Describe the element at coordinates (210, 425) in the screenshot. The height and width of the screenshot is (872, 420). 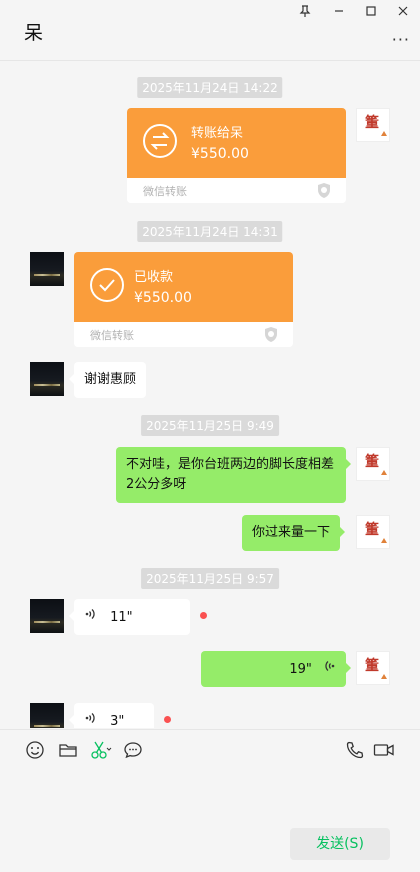
I see `timestamp: 2025年11月25日 9:49` at that location.